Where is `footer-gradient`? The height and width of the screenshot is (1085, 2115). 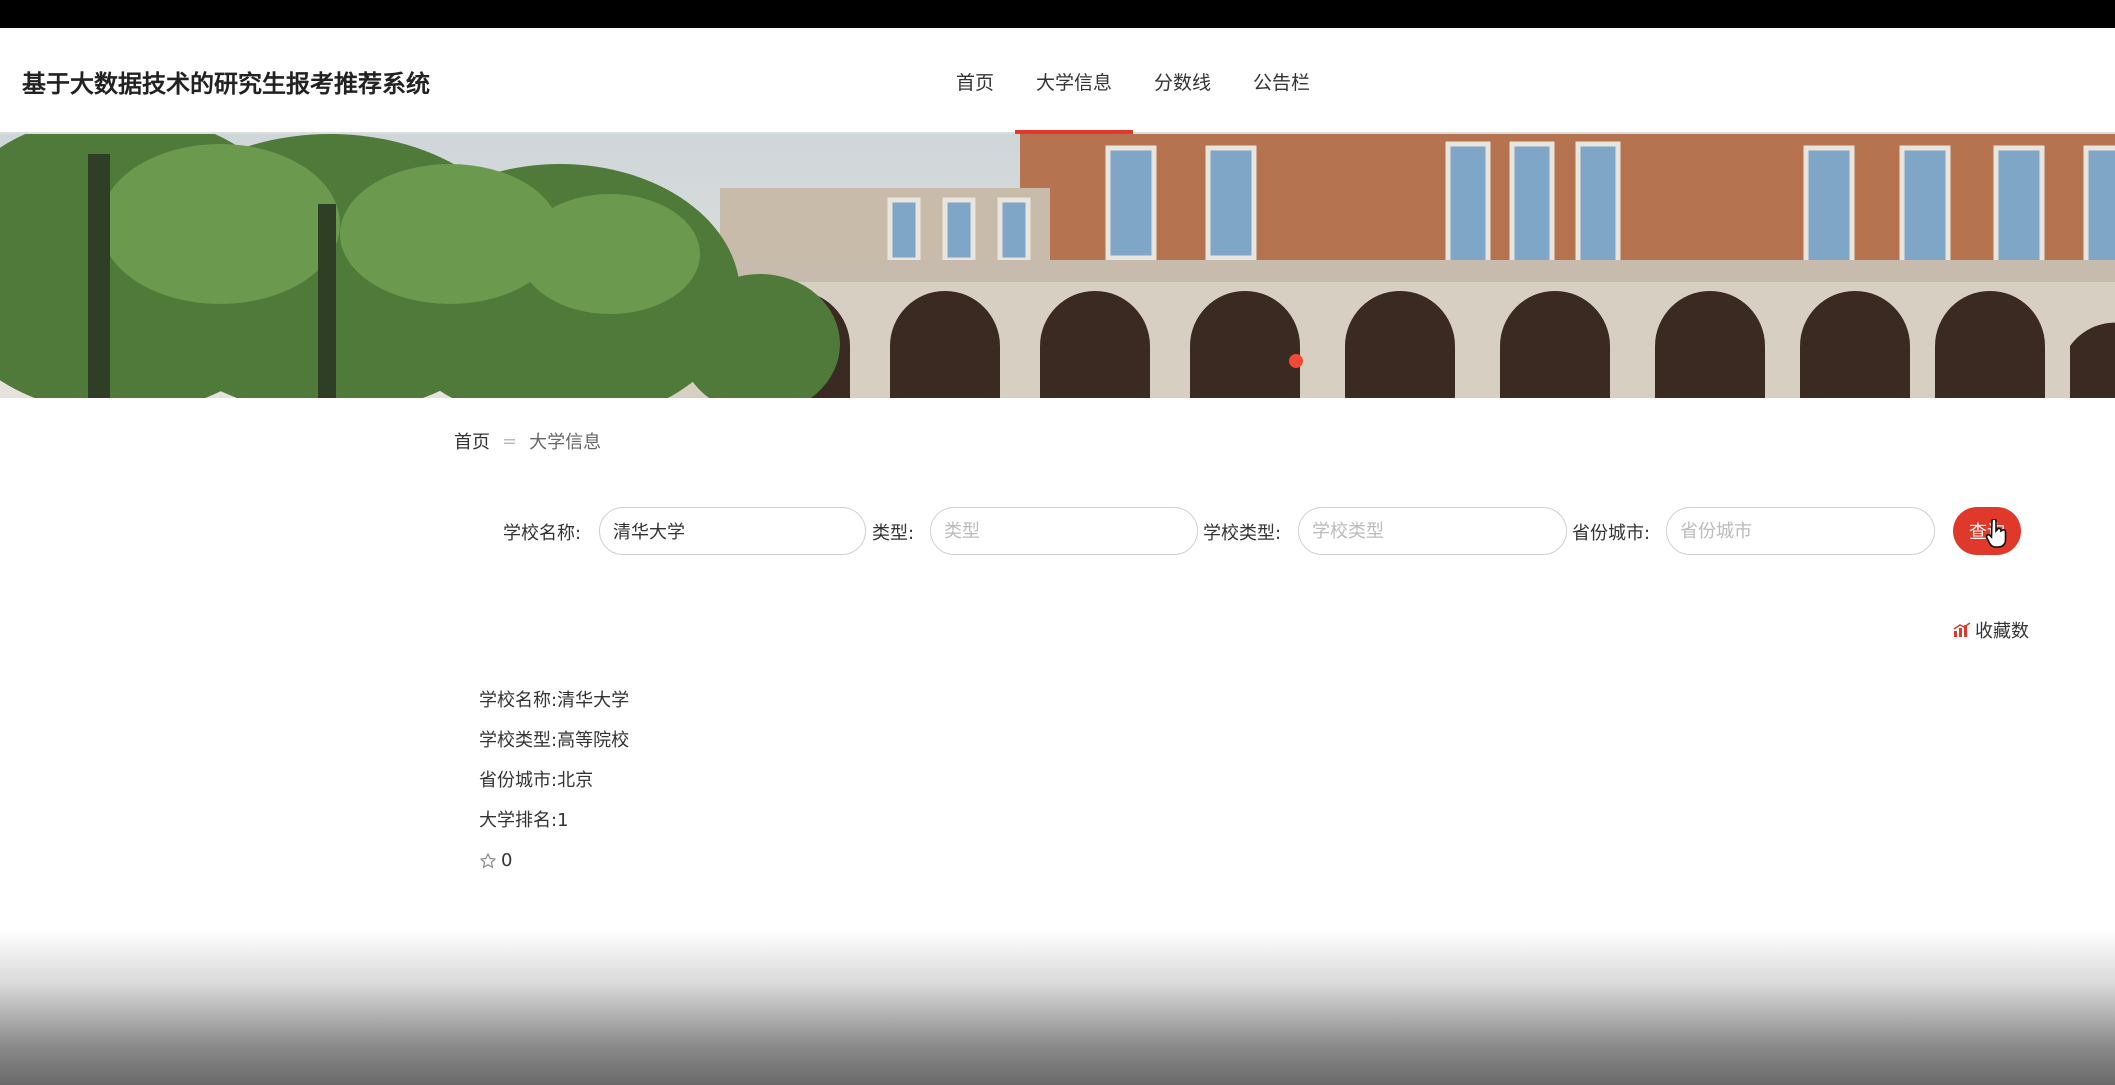
footer-gradient is located at coordinates (1057, 1007).